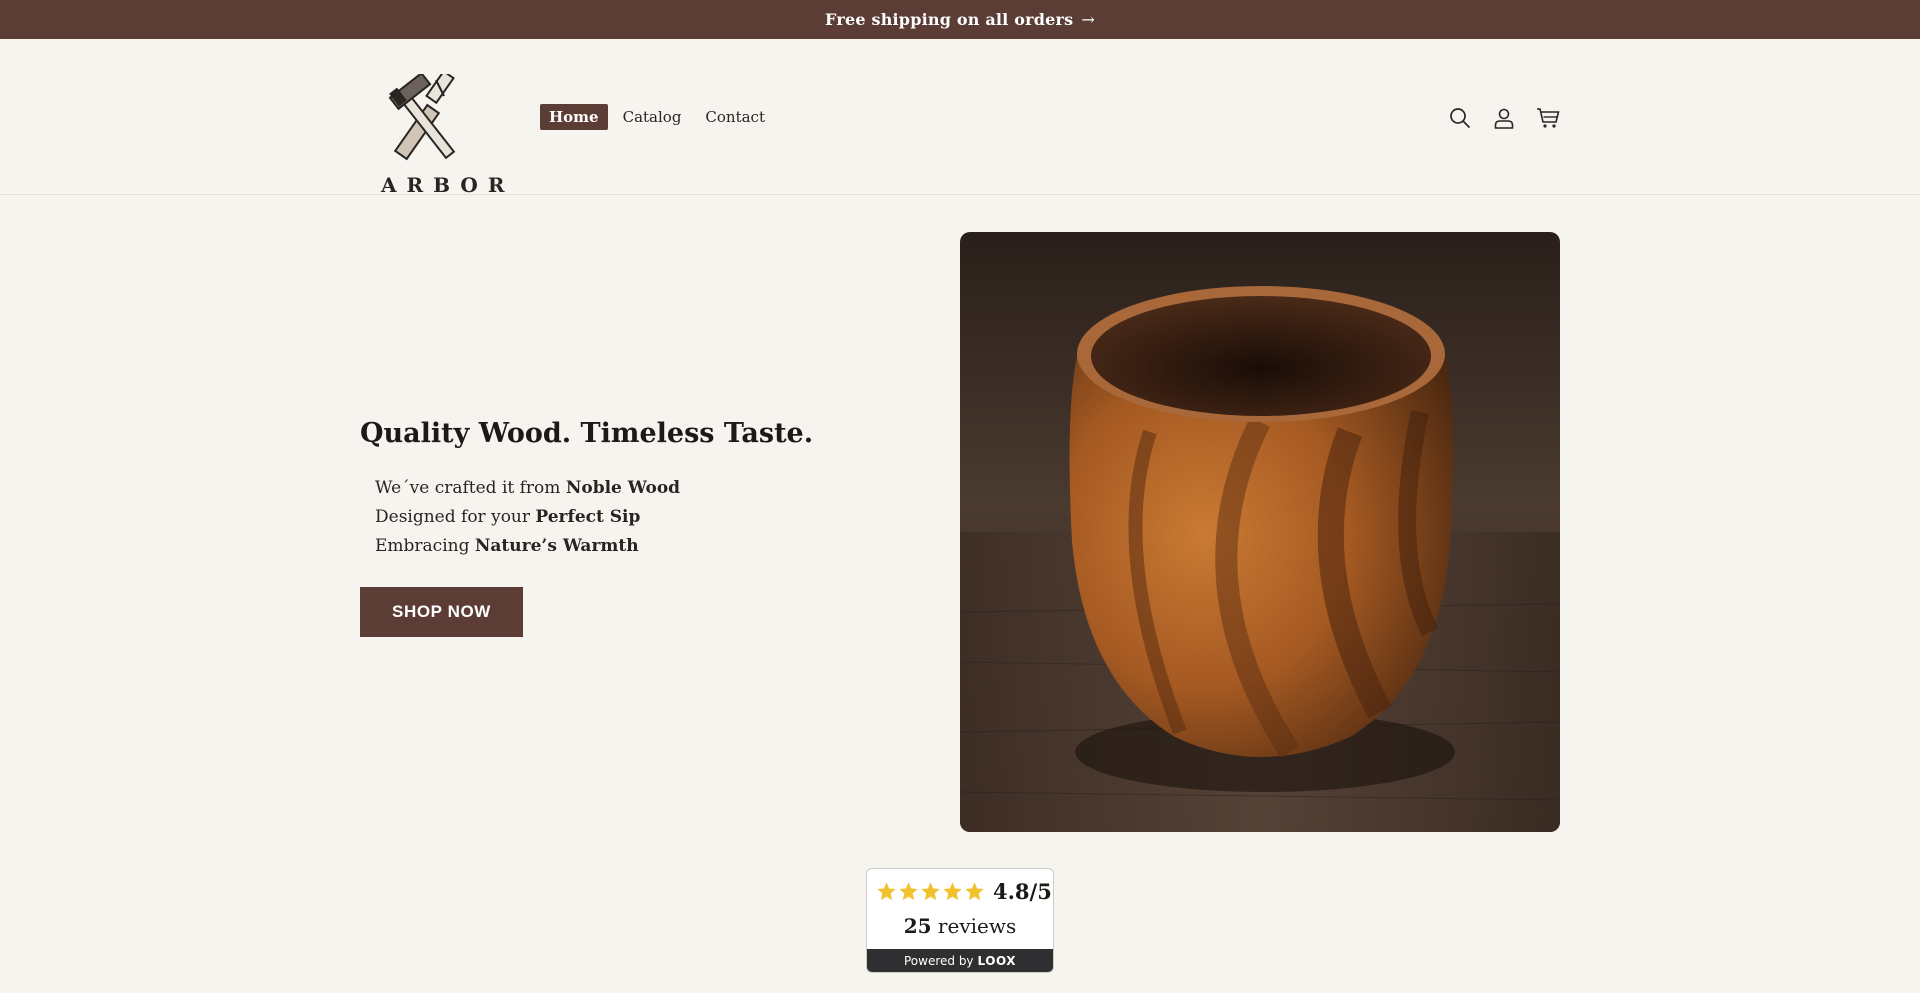 The image size is (1920, 993). Describe the element at coordinates (652, 117) in the screenshot. I see `nav-catalog: Catalog` at that location.